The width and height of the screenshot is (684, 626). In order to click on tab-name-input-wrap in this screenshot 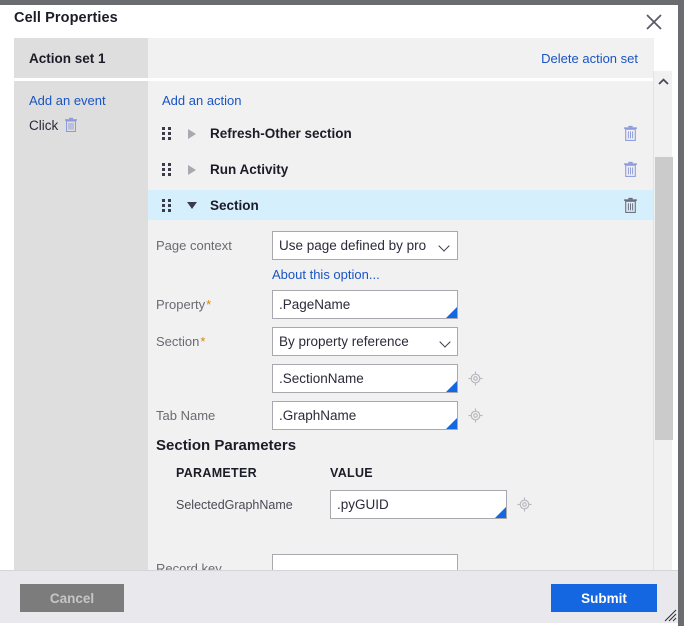, I will do `click(365, 415)`.